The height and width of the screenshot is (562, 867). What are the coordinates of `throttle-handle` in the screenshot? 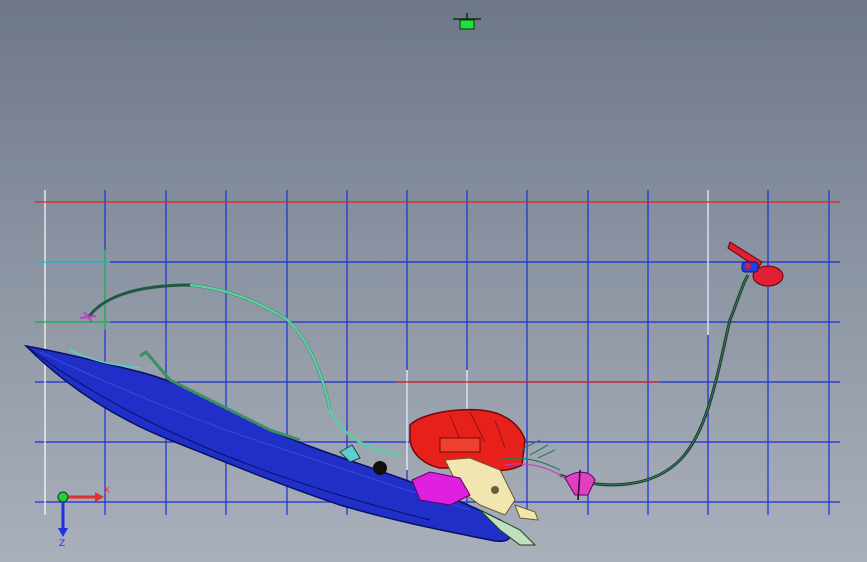 It's located at (755, 264).